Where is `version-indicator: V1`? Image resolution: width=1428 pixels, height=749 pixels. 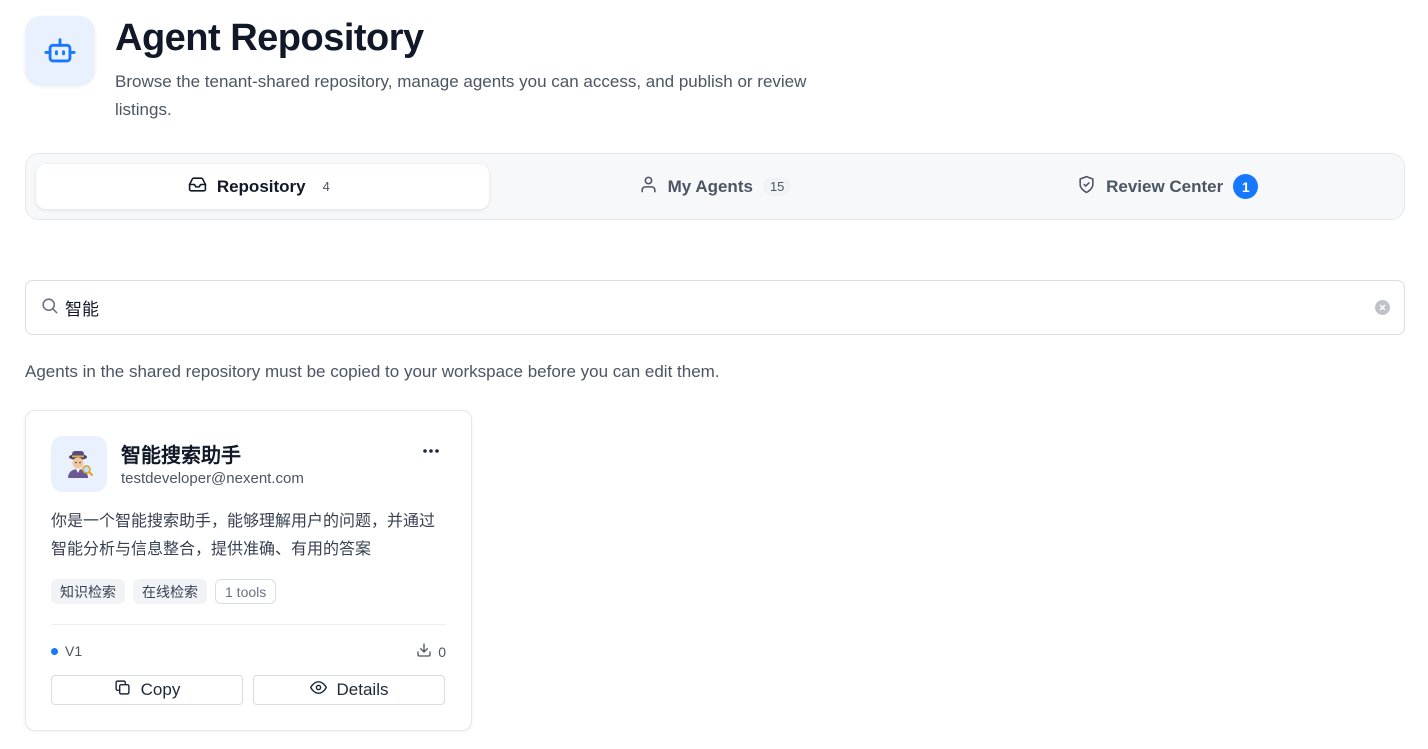
version-indicator: V1 is located at coordinates (66, 651).